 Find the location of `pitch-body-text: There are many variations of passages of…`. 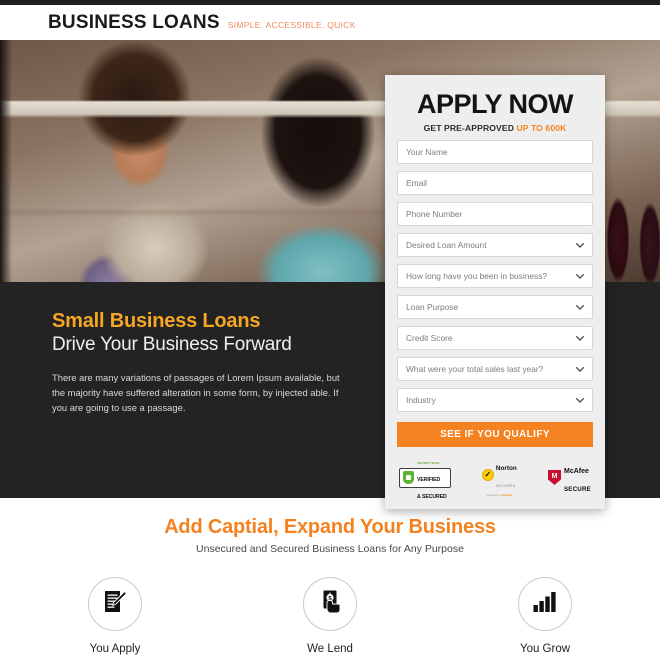

pitch-body-text: There are many variations of passages of… is located at coordinates (196, 393).